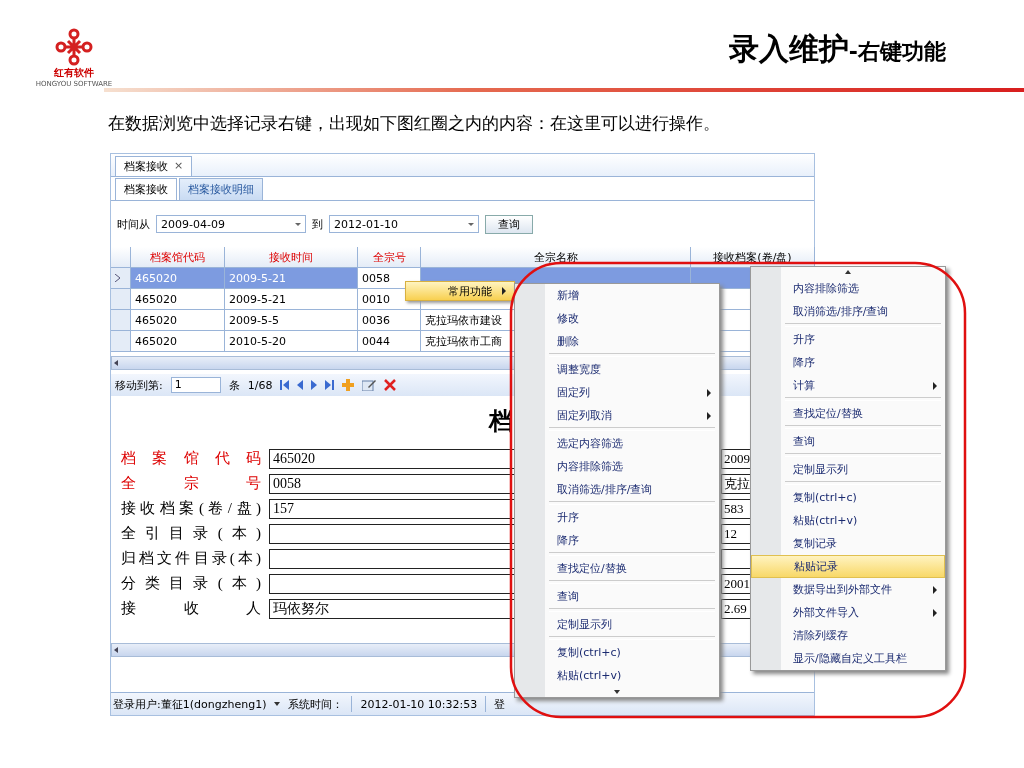 The height and width of the screenshot is (768, 1024). Describe the element at coordinates (509, 224) in the screenshot. I see `query-button: 查询` at that location.